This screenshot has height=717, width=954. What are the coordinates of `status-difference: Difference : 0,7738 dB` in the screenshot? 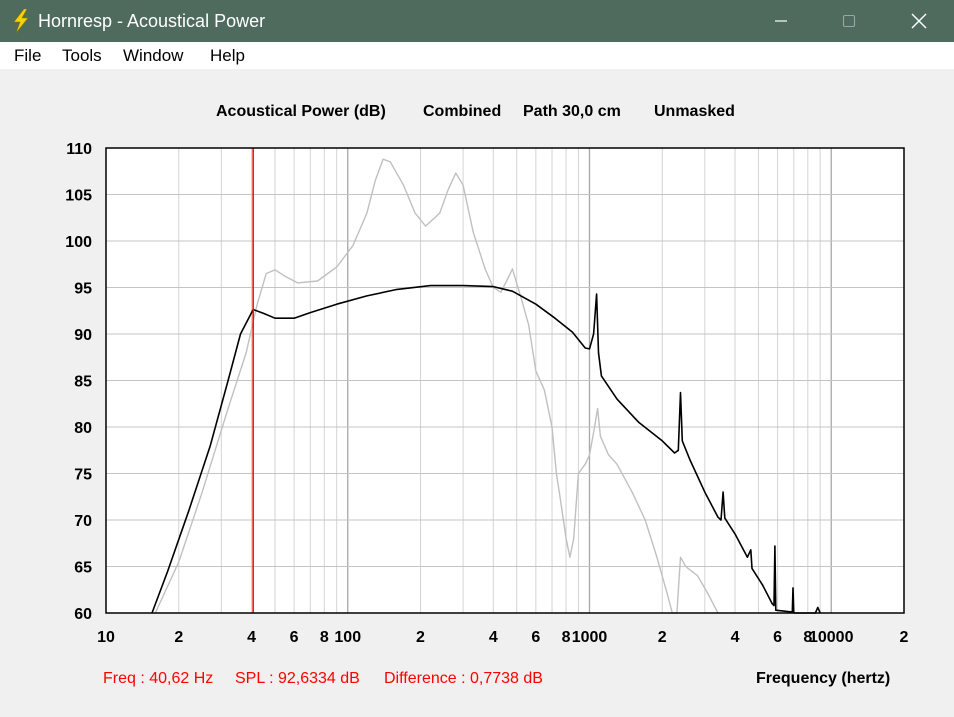 It's located at (463, 678).